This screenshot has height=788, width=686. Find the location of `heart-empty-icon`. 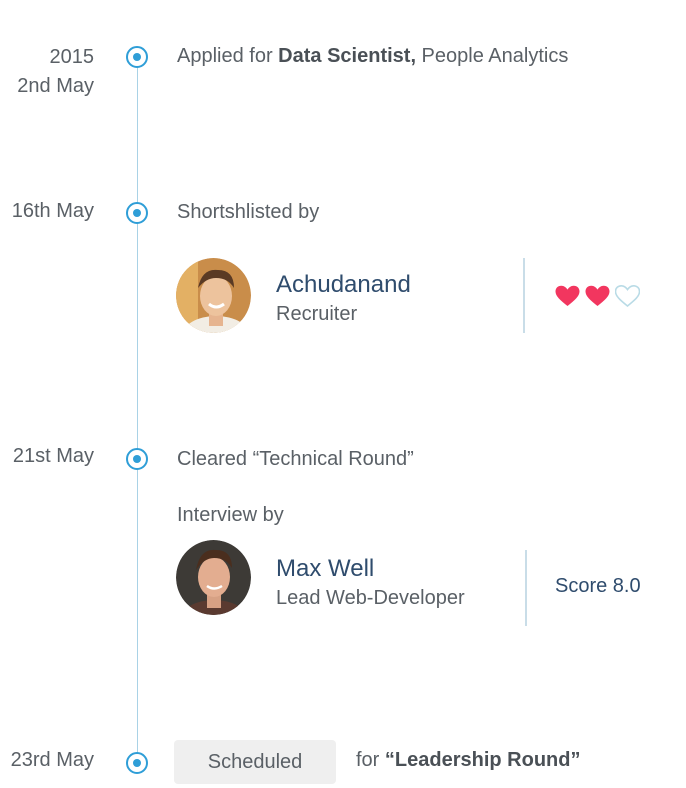

heart-empty-icon is located at coordinates (627, 296).